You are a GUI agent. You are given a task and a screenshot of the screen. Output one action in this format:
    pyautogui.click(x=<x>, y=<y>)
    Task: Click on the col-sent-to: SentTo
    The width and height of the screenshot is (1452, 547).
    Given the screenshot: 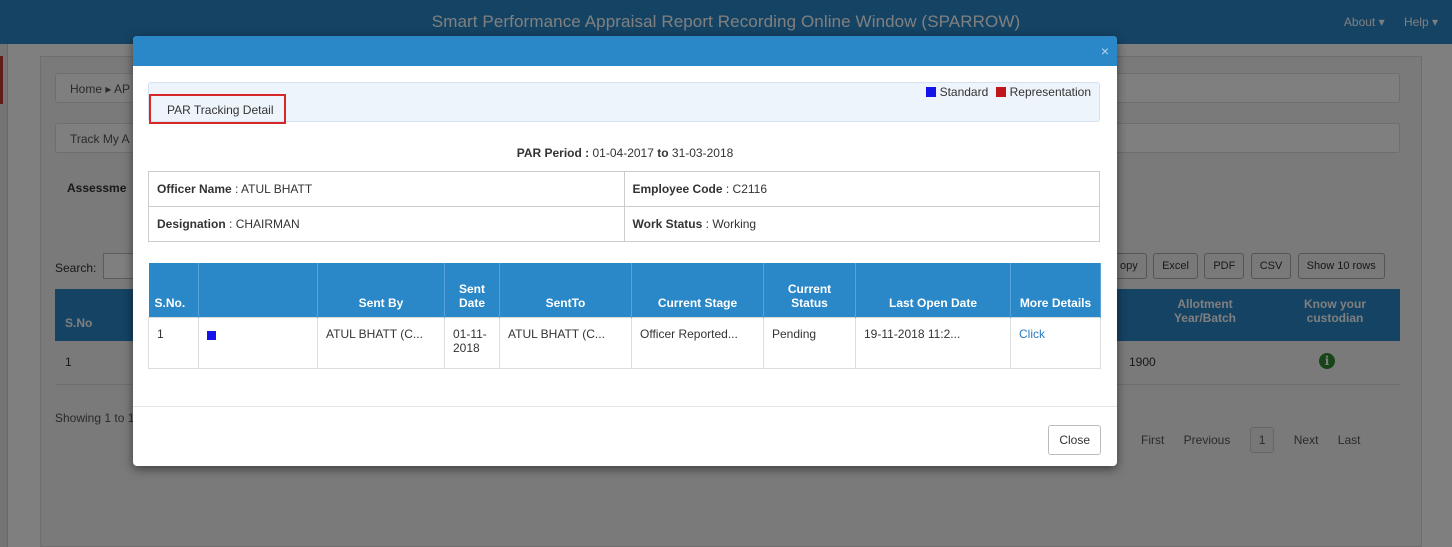 What is the action you would take?
    pyautogui.click(x=565, y=290)
    